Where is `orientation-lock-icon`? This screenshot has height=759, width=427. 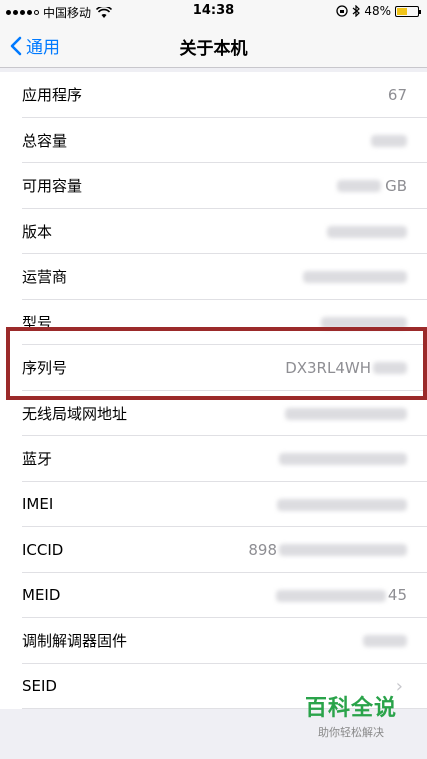 orientation-lock-icon is located at coordinates (342, 11).